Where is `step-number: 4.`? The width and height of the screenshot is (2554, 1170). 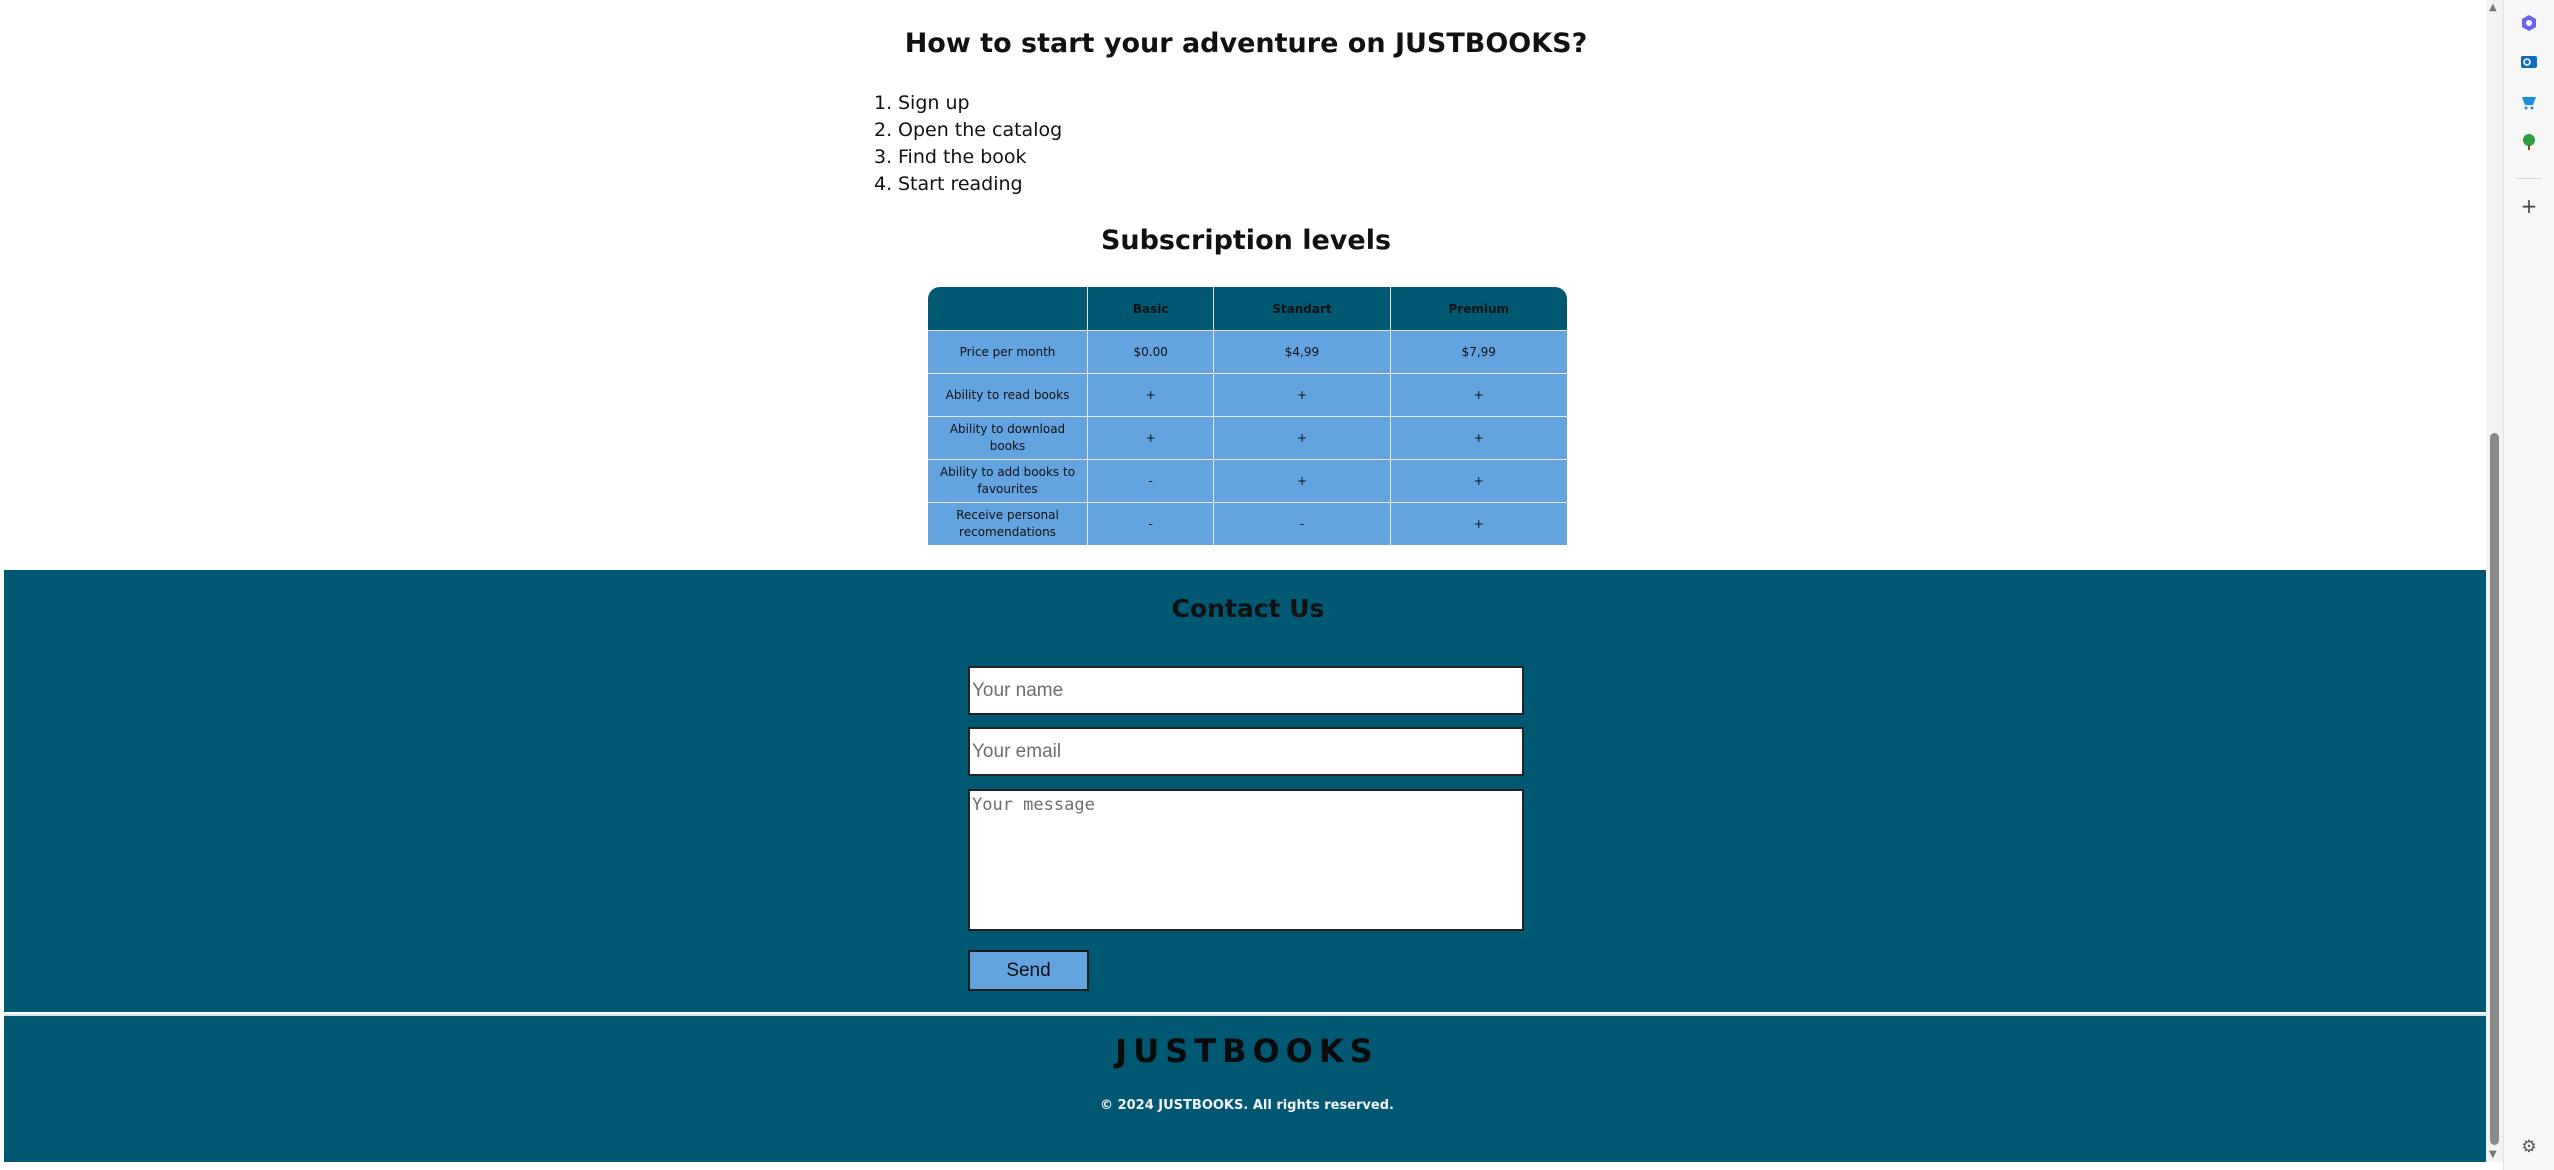
step-number: 4. is located at coordinates (883, 184).